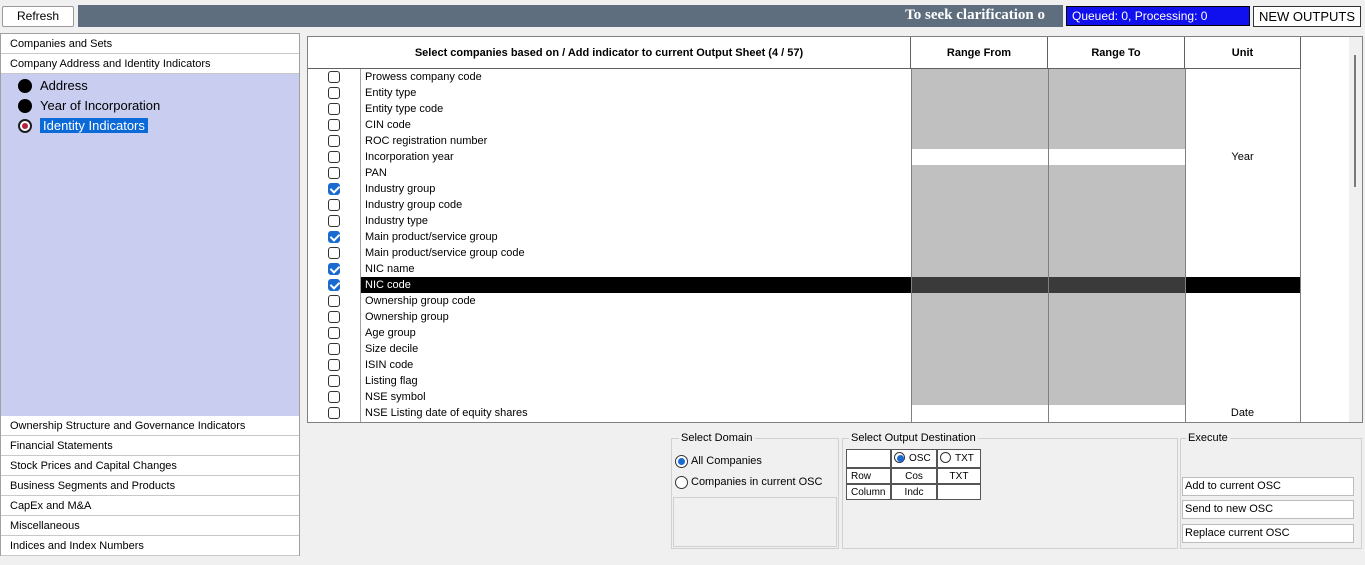 The image size is (1365, 565). What do you see at coordinates (89, 105) in the screenshot?
I see `tree-item-year-of-incorporation: Year of Incorporation` at bounding box center [89, 105].